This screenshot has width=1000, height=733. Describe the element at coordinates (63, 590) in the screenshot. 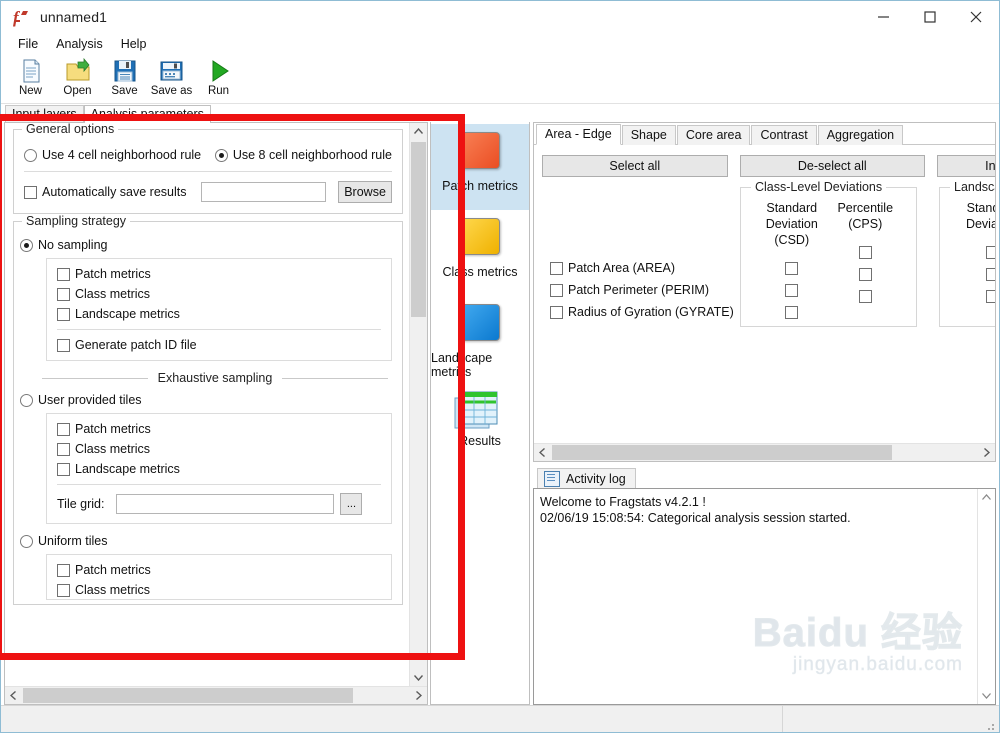

I see `checkbox-class-metrics-ut` at that location.